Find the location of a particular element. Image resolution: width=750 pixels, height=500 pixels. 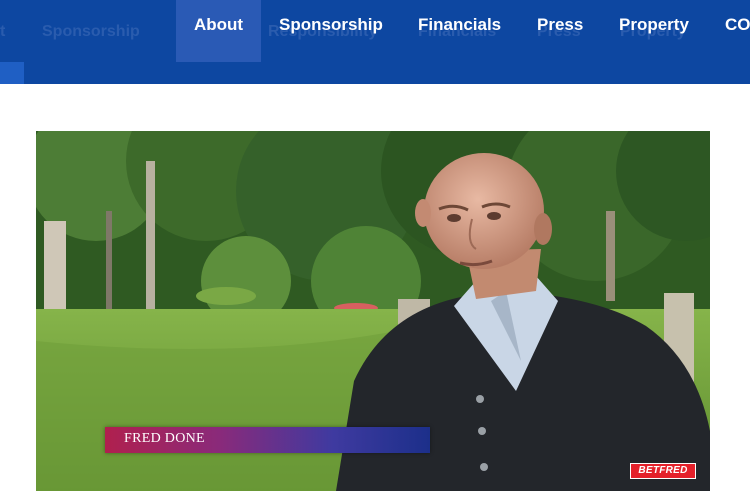

nav-press: Press is located at coordinates (560, 25).